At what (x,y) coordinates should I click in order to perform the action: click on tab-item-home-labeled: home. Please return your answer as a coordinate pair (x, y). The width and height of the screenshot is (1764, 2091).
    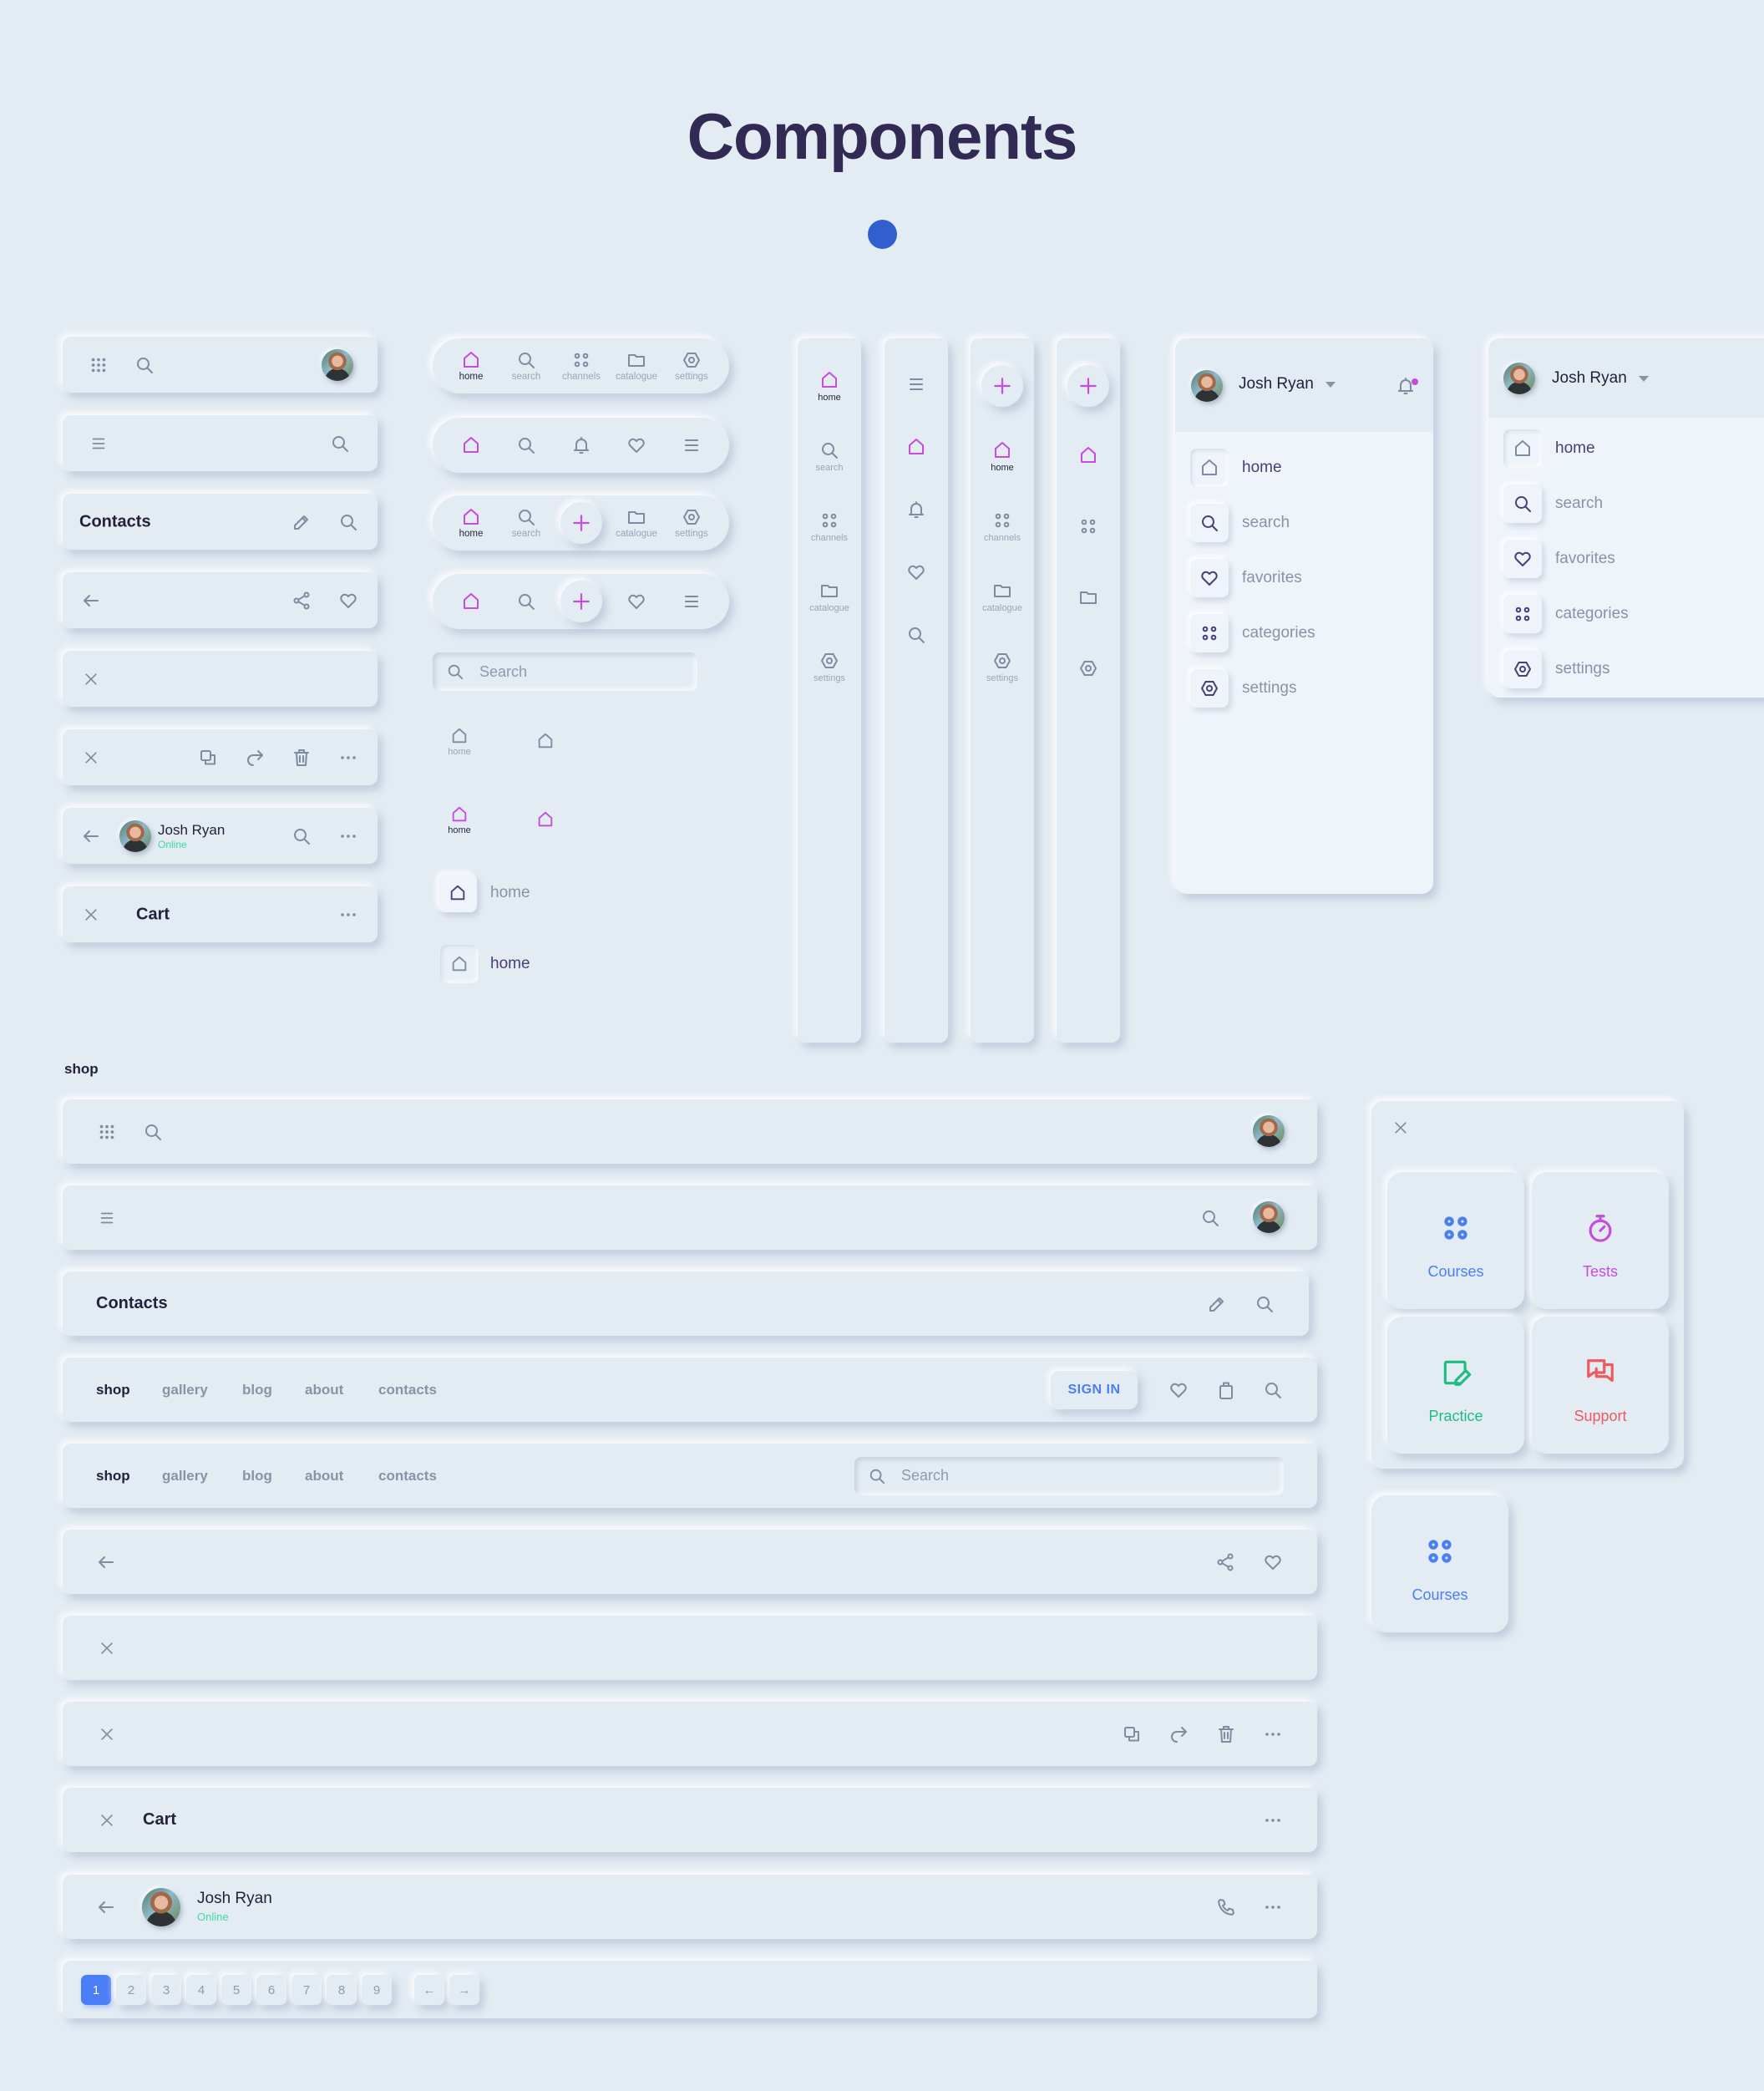
    Looking at the image, I should click on (459, 742).